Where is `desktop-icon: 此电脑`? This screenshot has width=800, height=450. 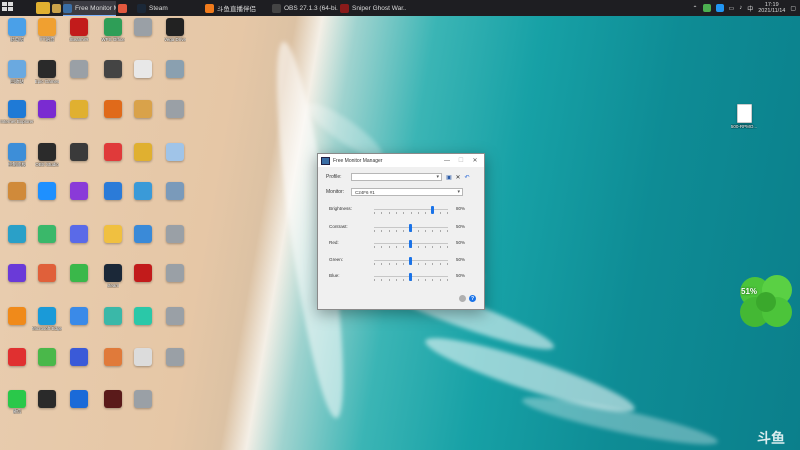 desktop-icon: 此电脑 is located at coordinates (17, 30).